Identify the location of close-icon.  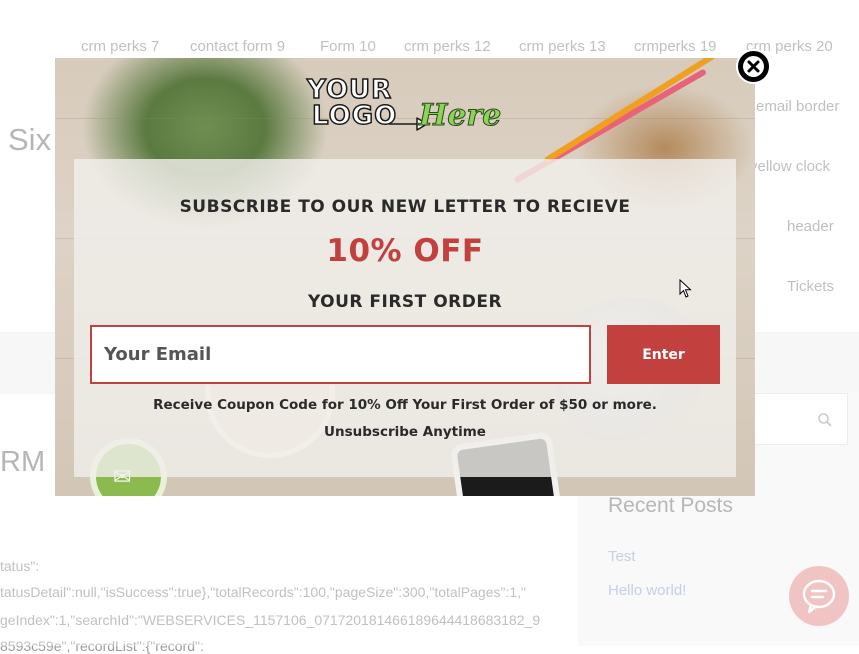
(753, 66).